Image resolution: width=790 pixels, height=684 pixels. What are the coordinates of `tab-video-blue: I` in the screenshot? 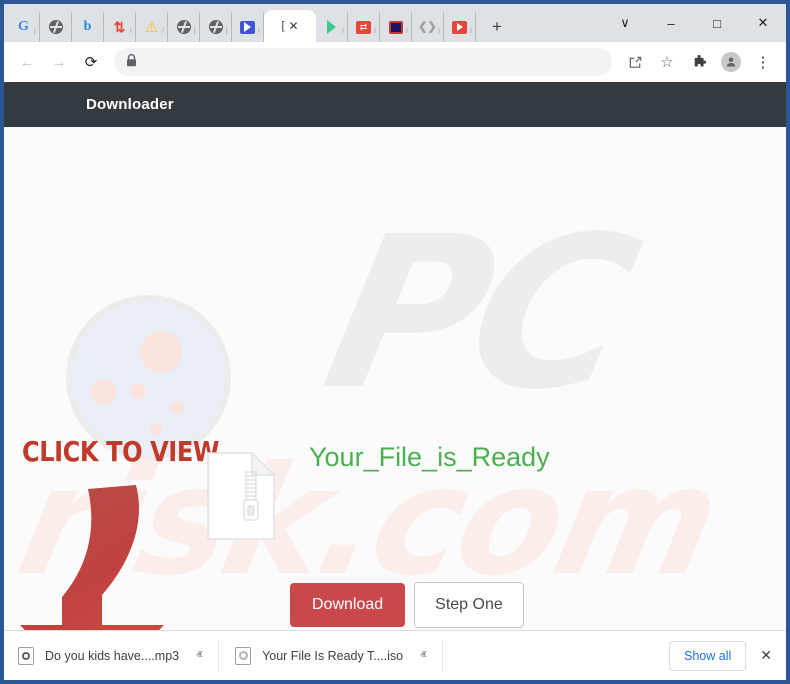 It's located at (248, 27).